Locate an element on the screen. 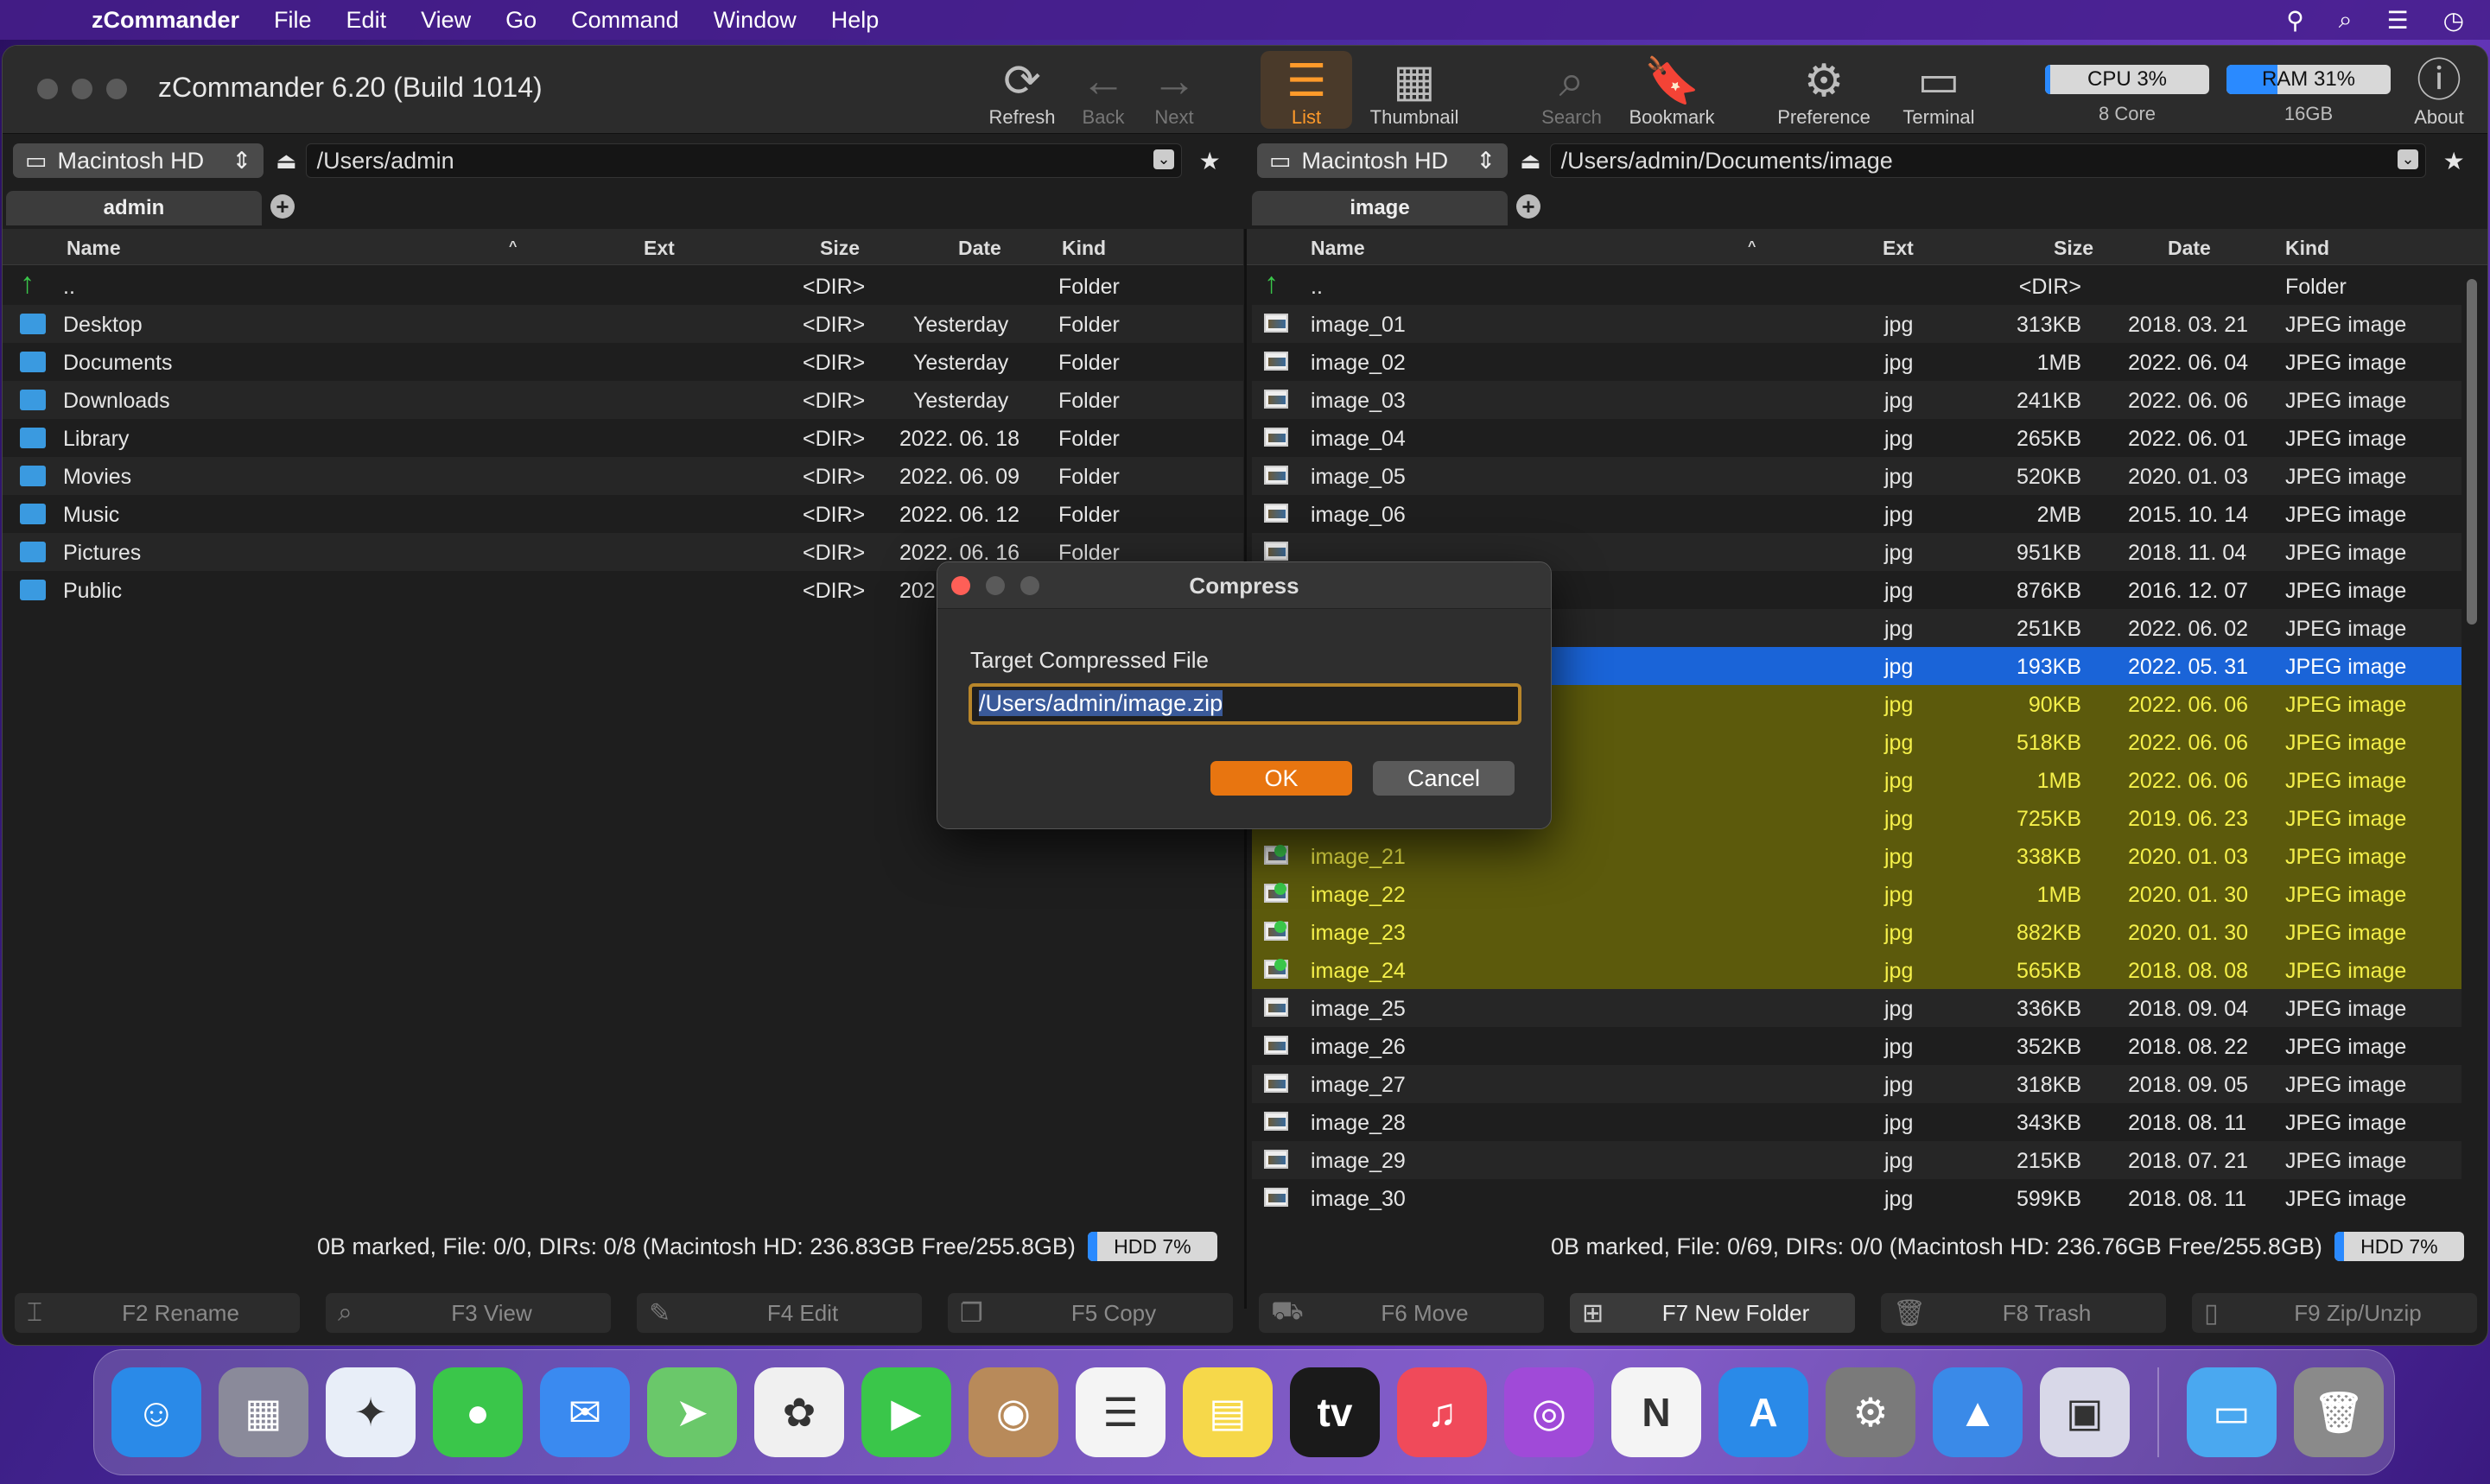 This screenshot has height=1484, width=2490. table-row: image_04 jpg 265KB 2022. 06. 01 JPEG image is located at coordinates (1857, 438).